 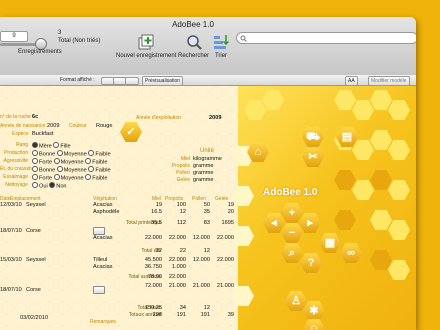 I want to click on swarm-radio-strong, so click(x=35, y=177).